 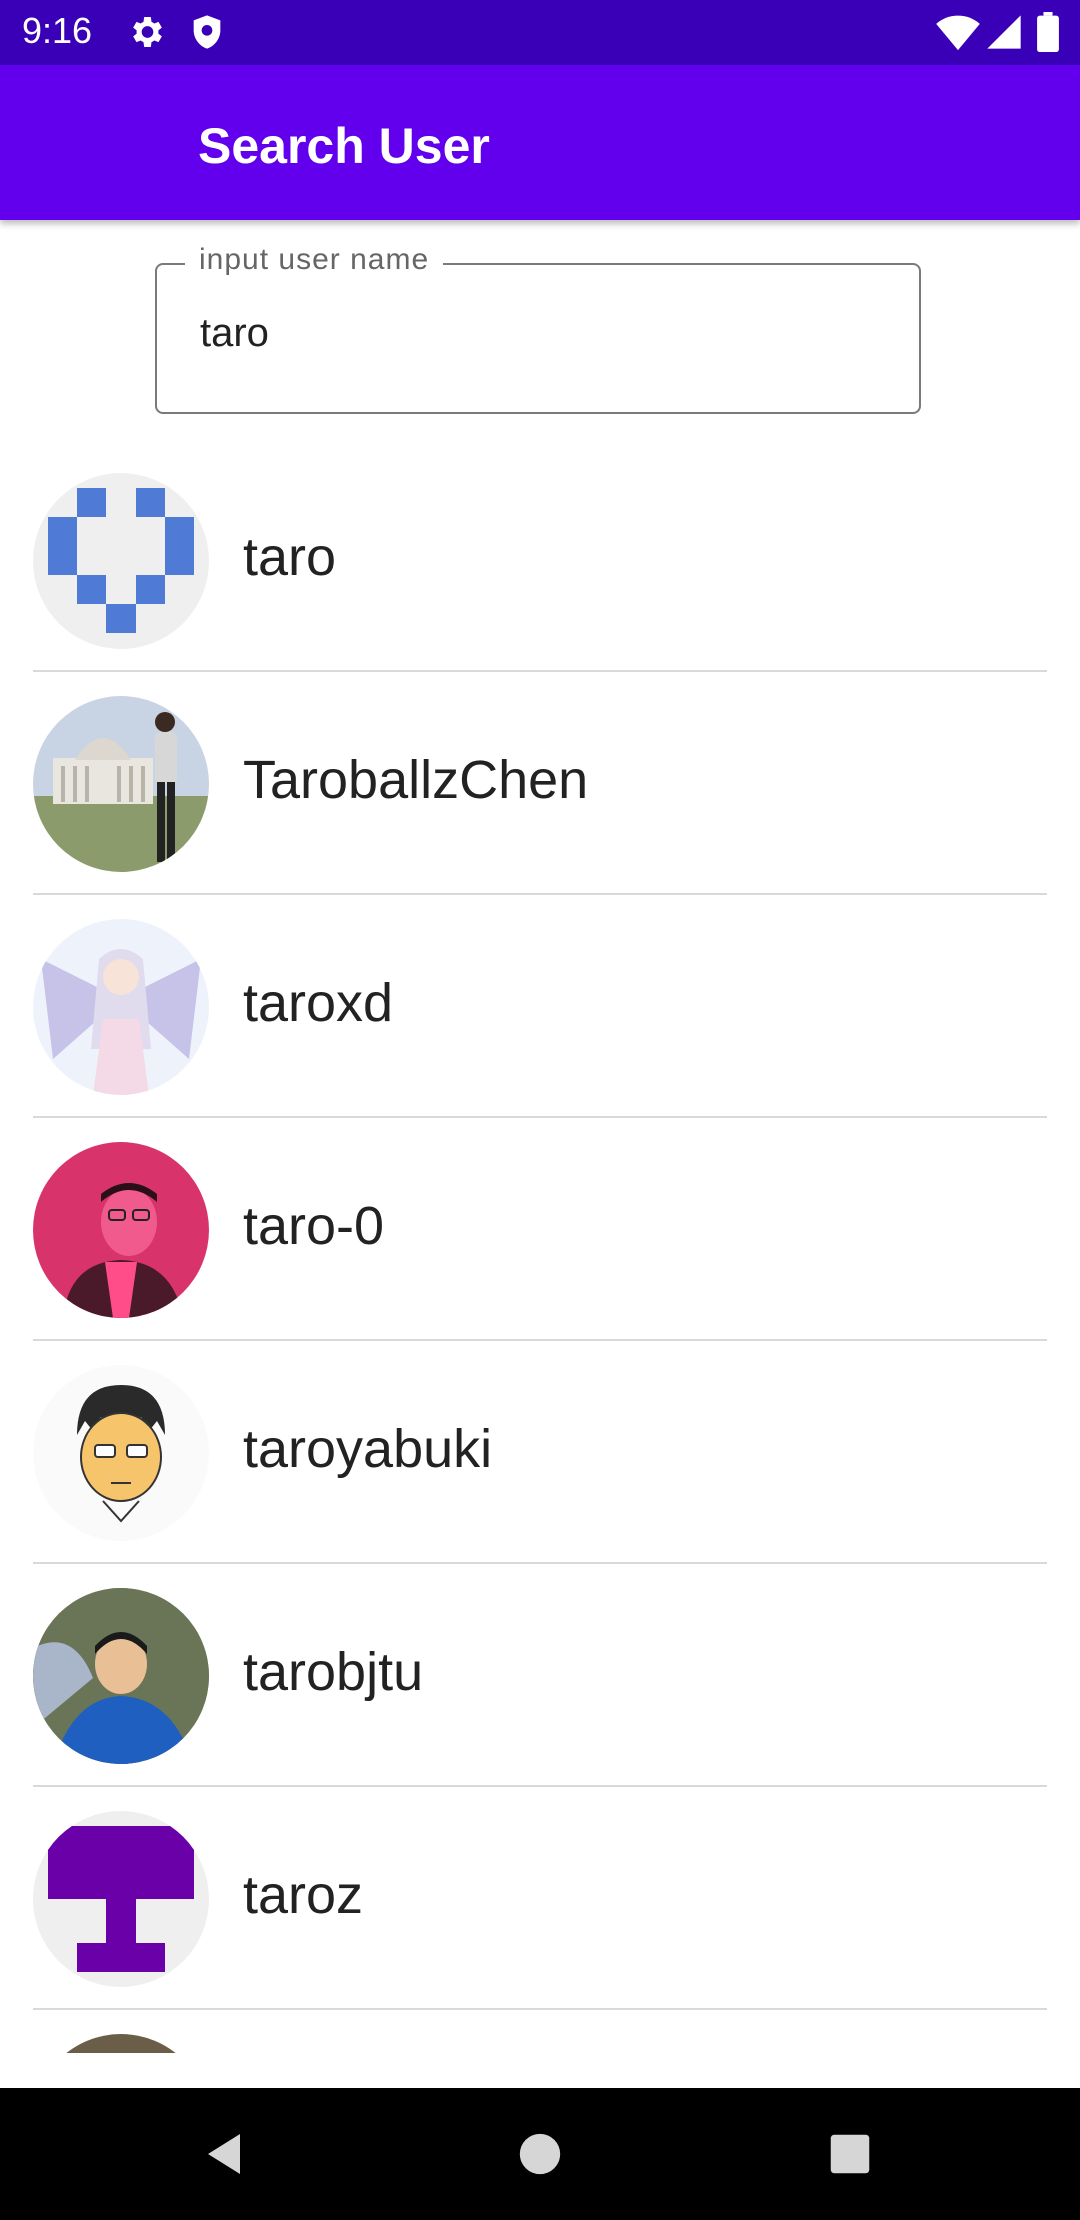 What do you see at coordinates (1004, 32) in the screenshot?
I see `cell-signal-icon` at bounding box center [1004, 32].